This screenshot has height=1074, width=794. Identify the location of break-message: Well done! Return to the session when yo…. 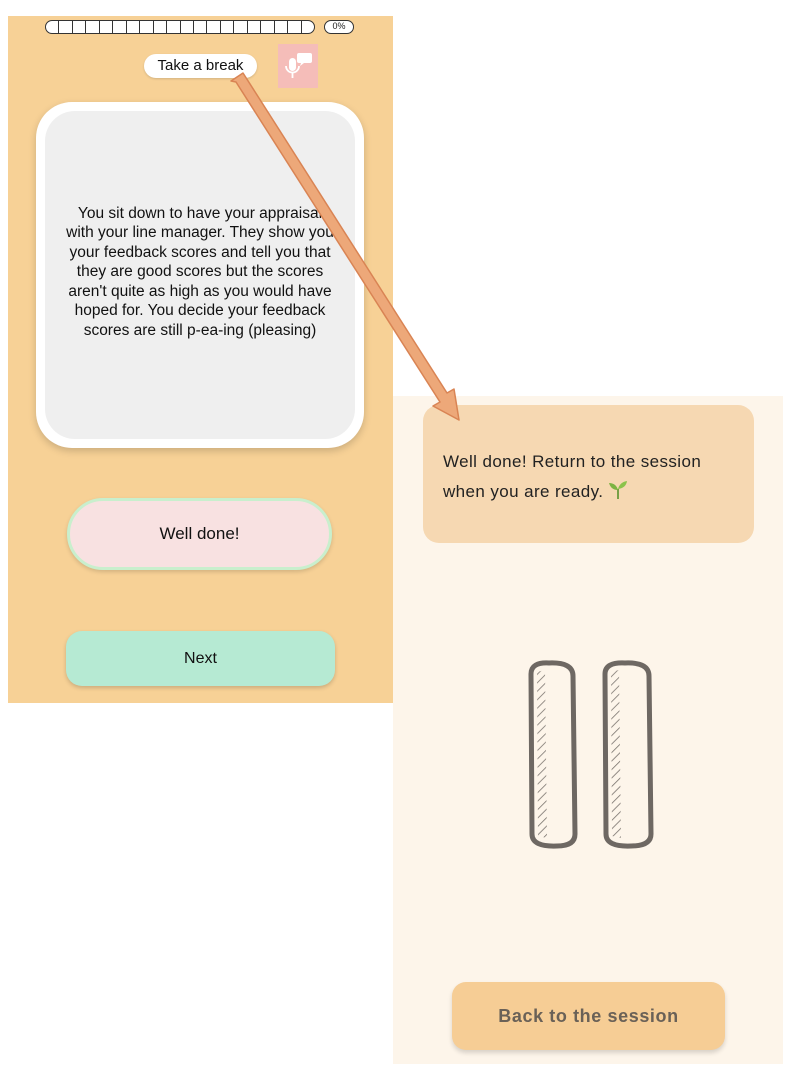
(572, 476).